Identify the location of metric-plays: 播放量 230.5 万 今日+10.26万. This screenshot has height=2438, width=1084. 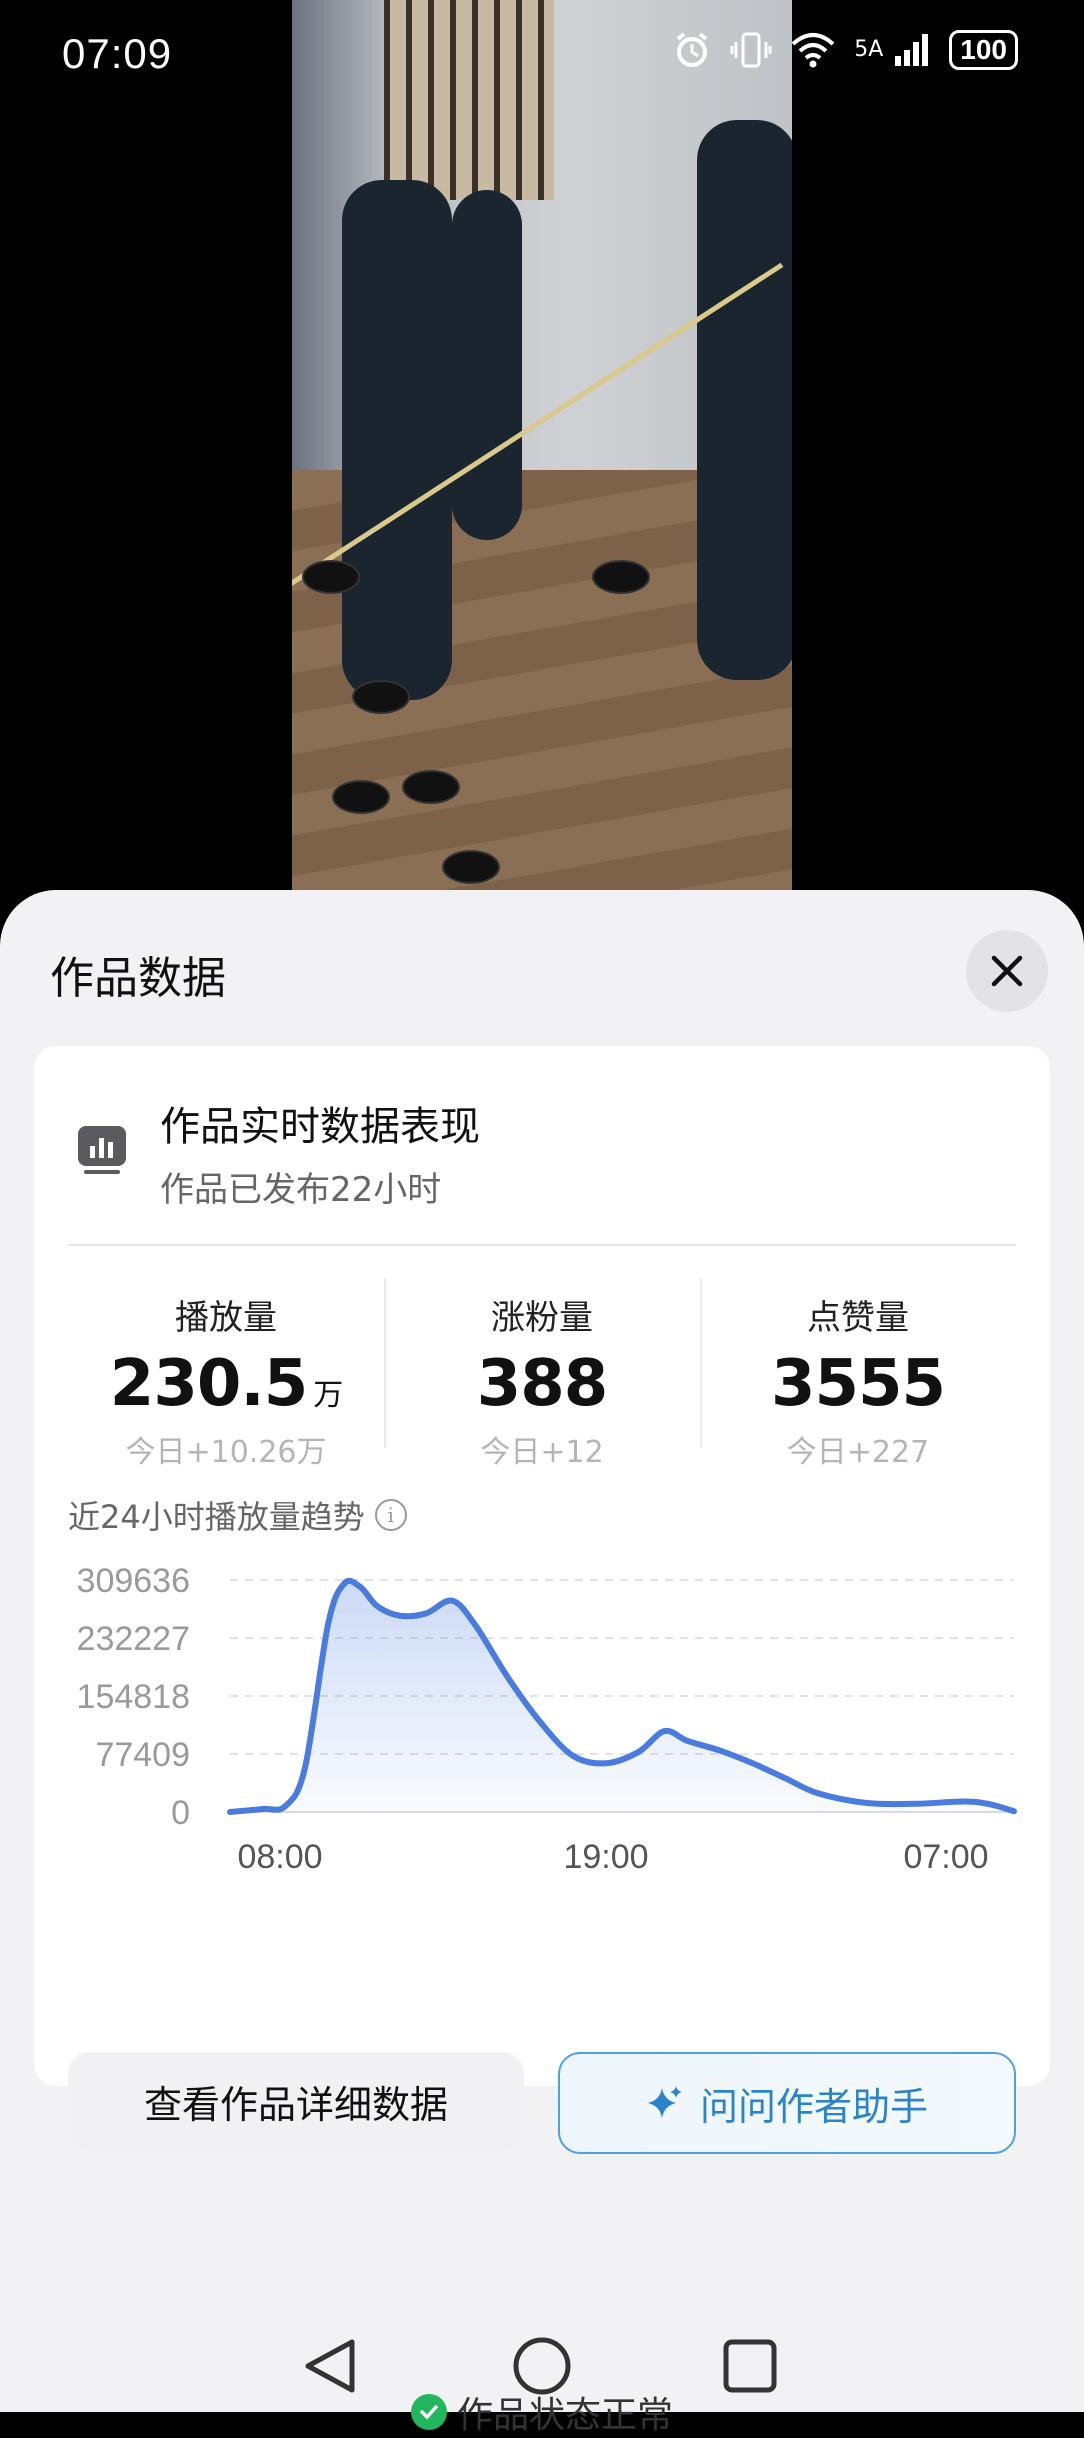
(226, 1366).